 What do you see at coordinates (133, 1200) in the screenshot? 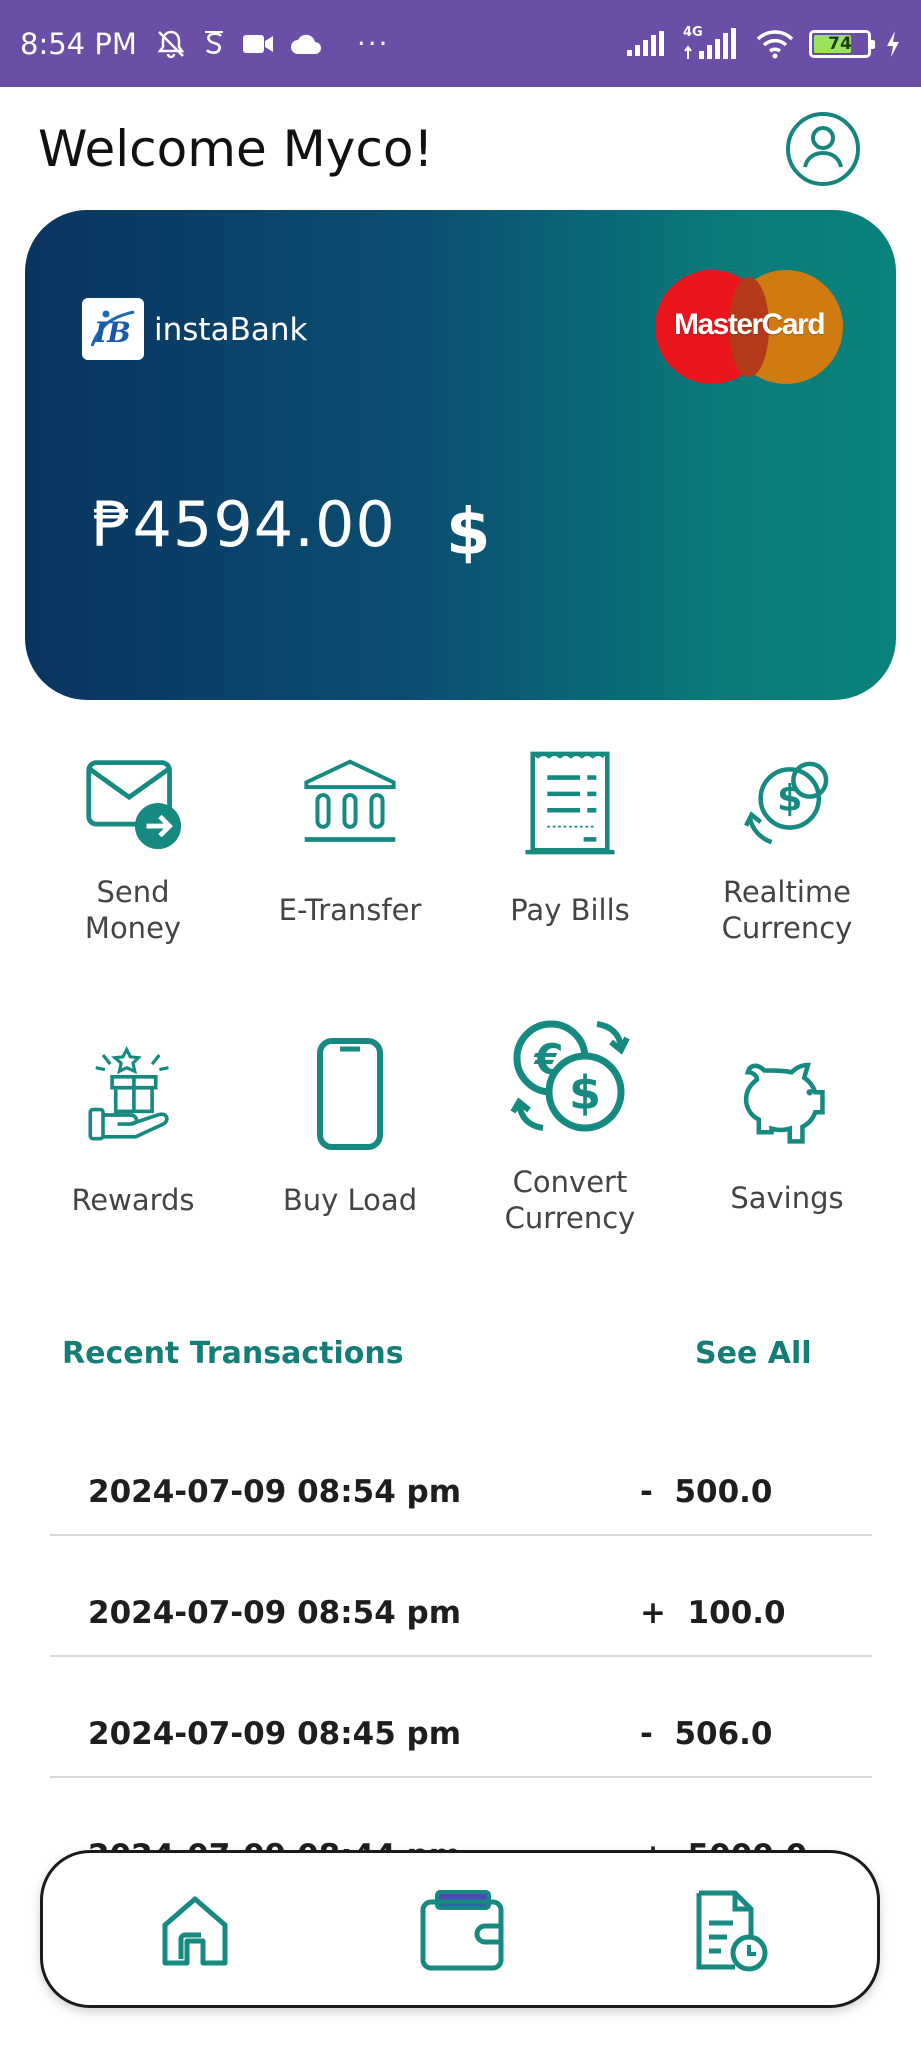
I see `action-label: Rewards` at bounding box center [133, 1200].